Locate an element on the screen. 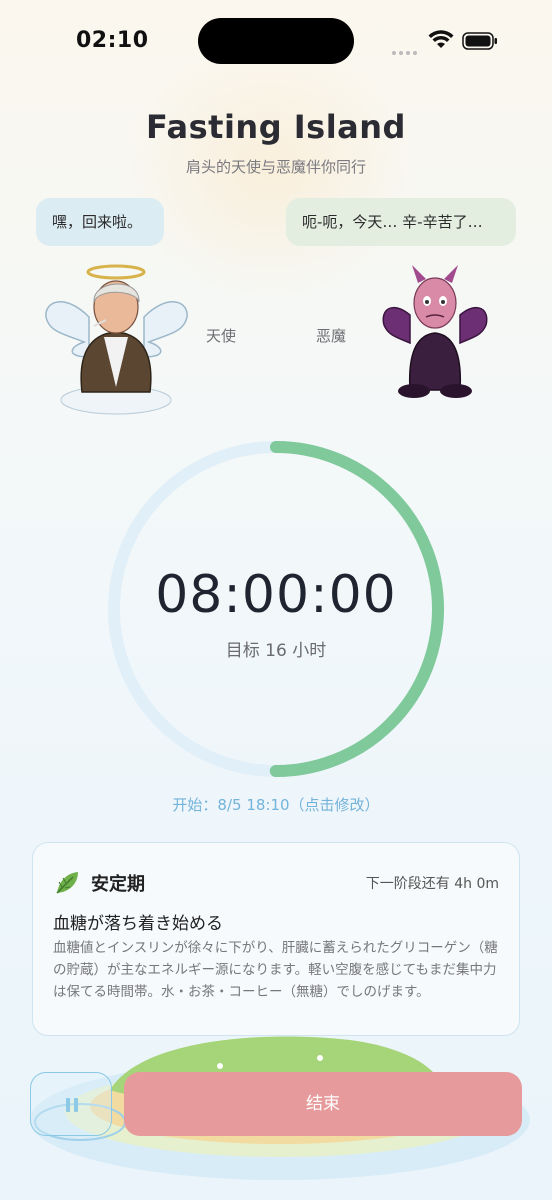  signal-icon is located at coordinates (407, 47).